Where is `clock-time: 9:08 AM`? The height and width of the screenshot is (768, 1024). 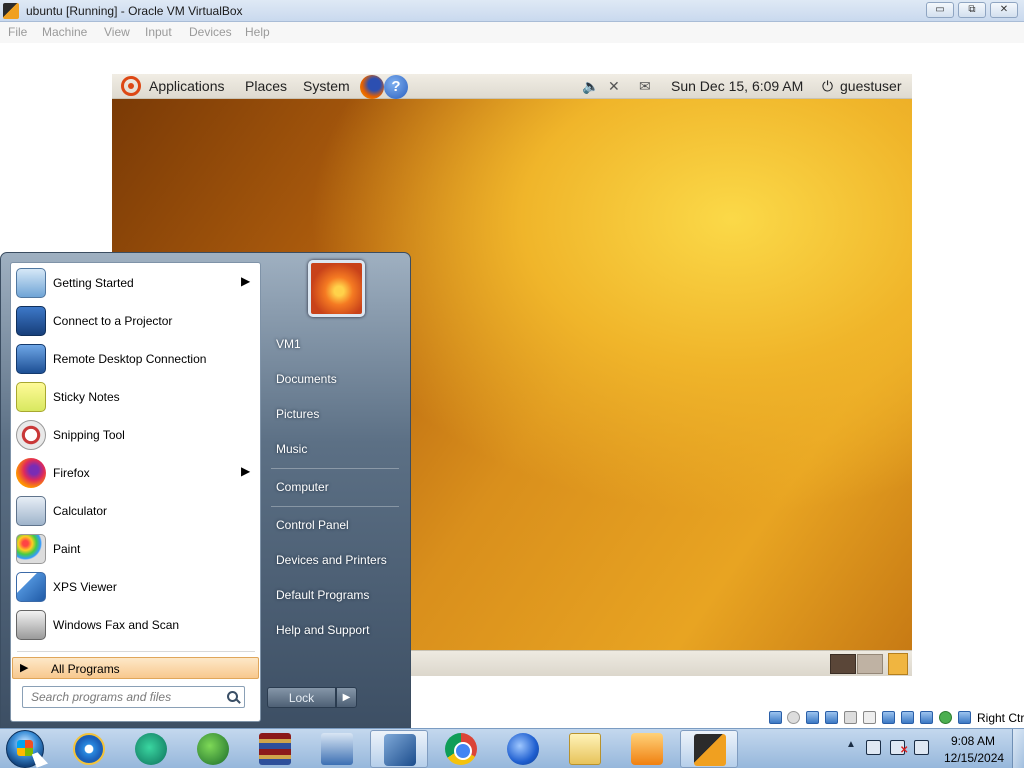 clock-time: 9:08 AM is located at coordinates (973, 741).